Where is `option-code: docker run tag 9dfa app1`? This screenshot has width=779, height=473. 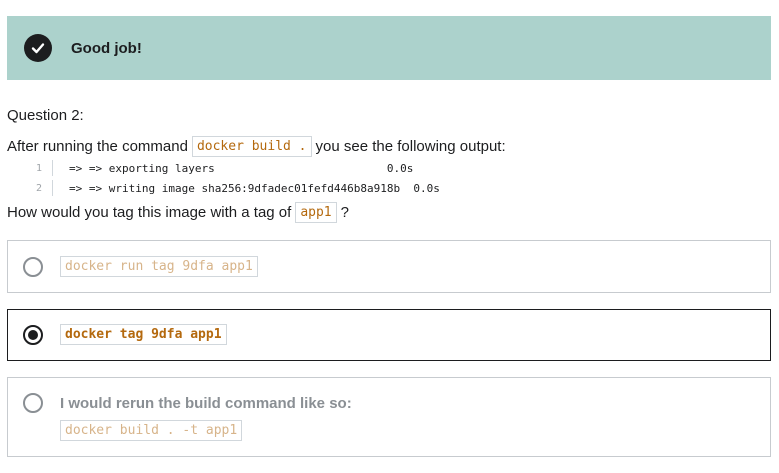 option-code: docker run tag 9dfa app1 is located at coordinates (159, 266).